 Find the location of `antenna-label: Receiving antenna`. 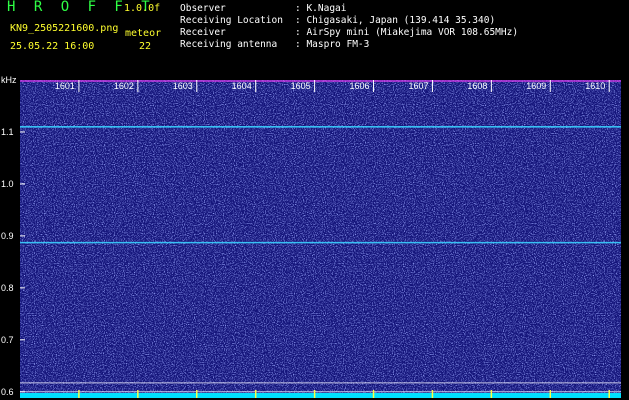

antenna-label: Receiving antenna is located at coordinates (229, 44).